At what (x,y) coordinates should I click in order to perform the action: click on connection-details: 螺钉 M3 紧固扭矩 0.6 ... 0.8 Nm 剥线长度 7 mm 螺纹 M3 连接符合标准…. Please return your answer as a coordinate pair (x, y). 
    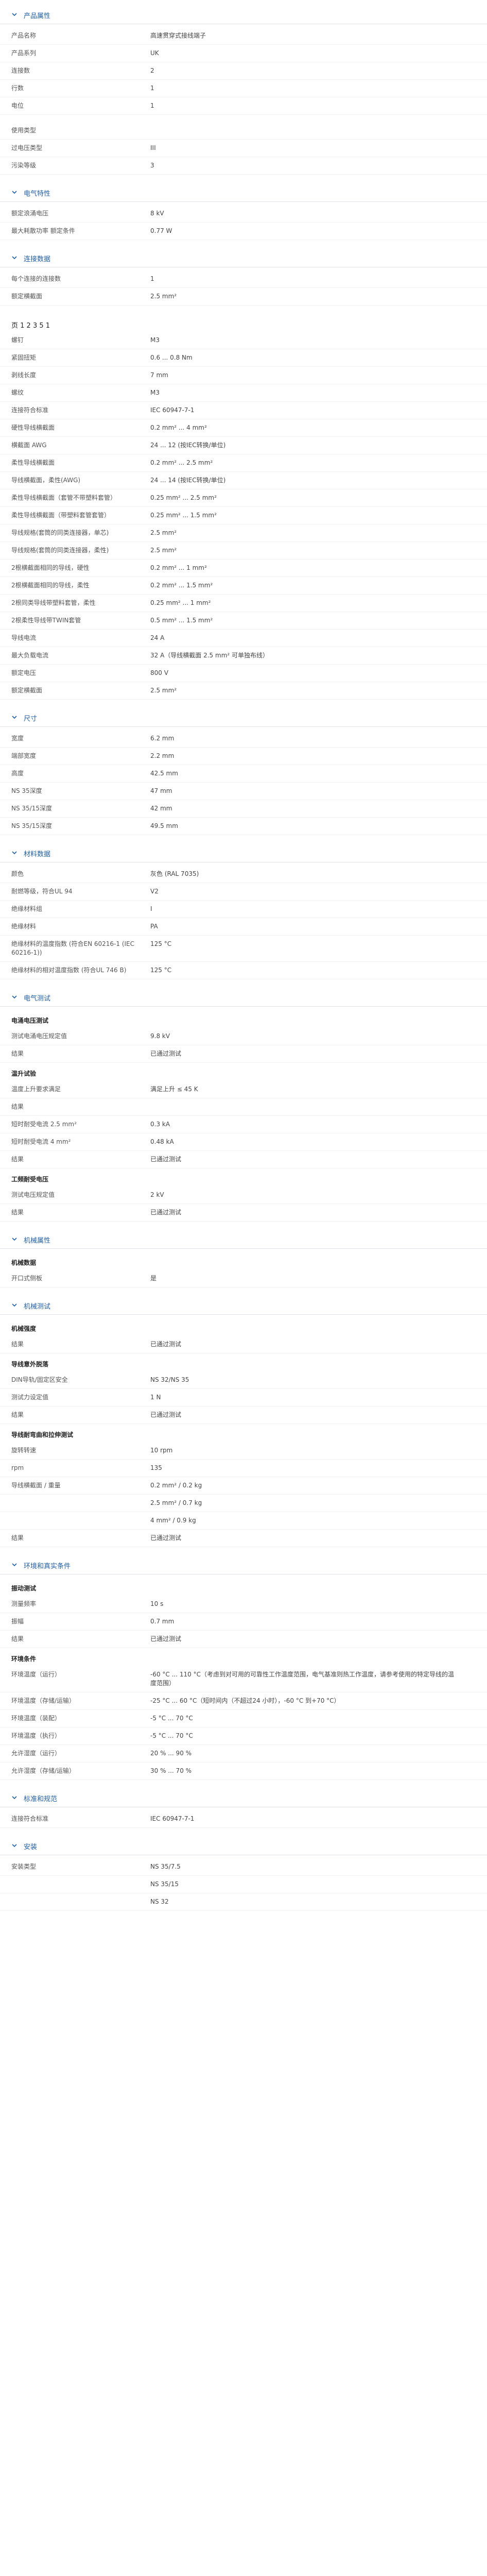
    Looking at the image, I should click on (243, 516).